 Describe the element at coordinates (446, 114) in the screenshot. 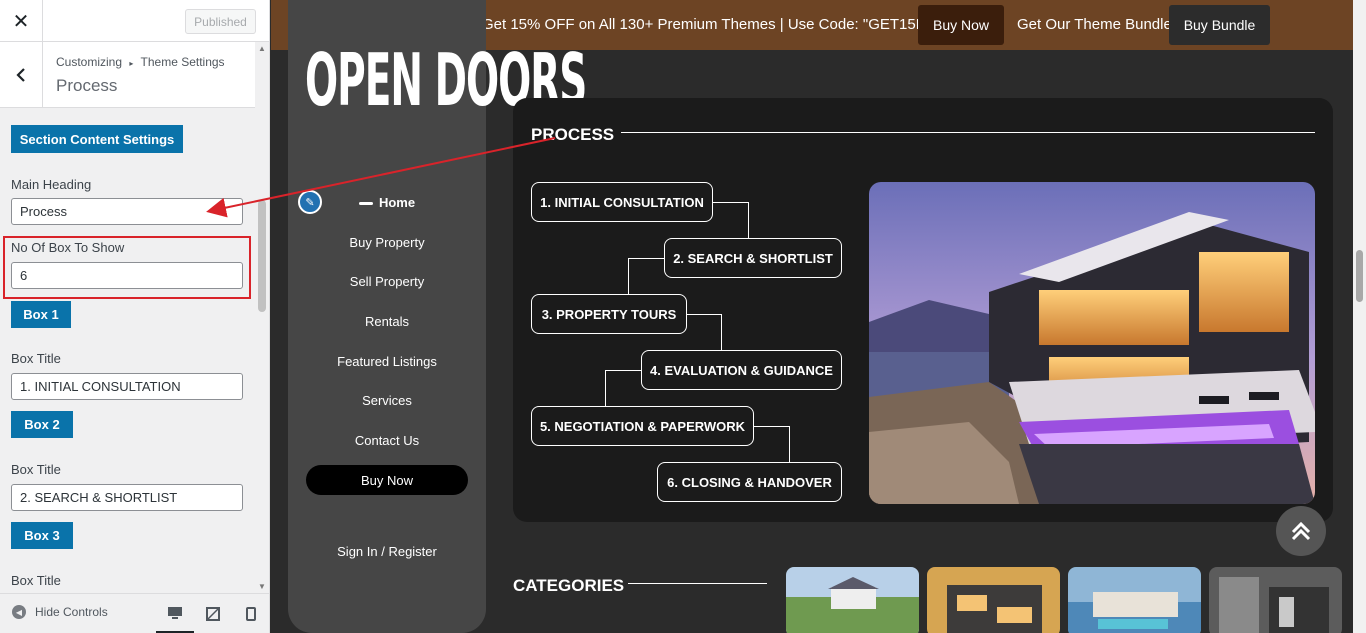

I see `site-logo: OPEN DOORS` at that location.